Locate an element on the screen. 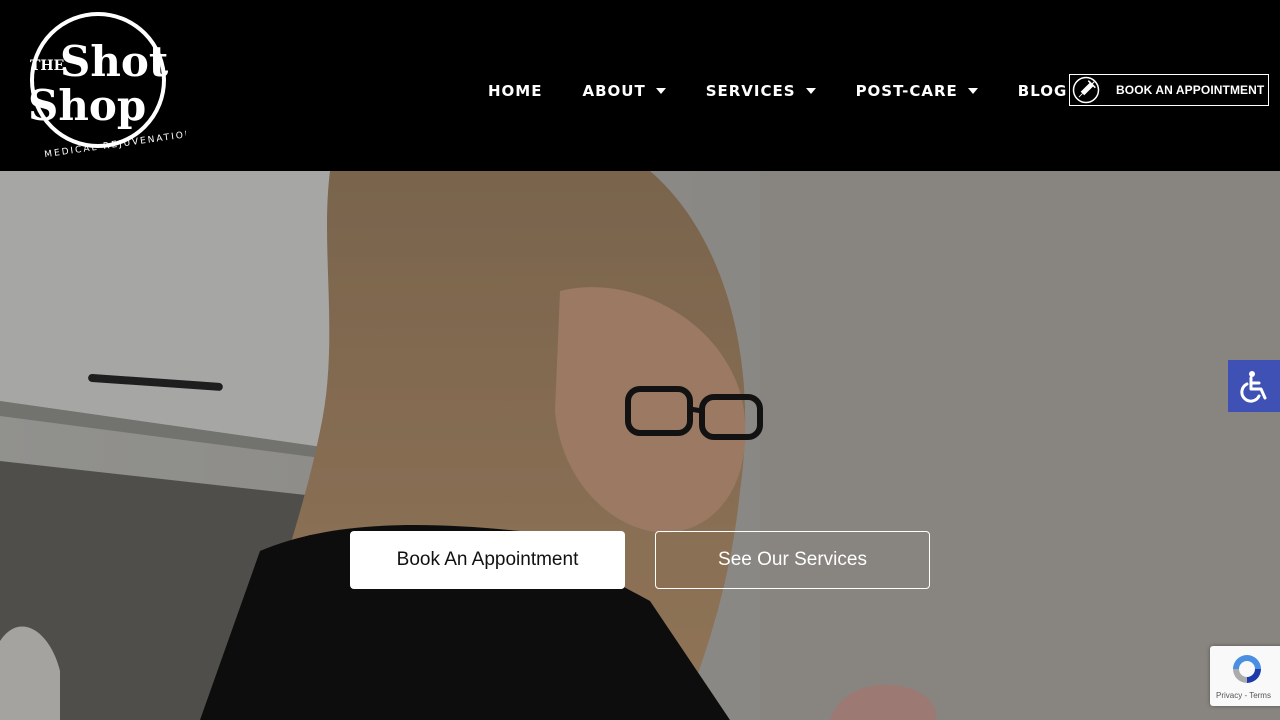 Image resolution: width=1280 pixels, height=720 pixels. accessibility-toggle is located at coordinates (1254, 386).